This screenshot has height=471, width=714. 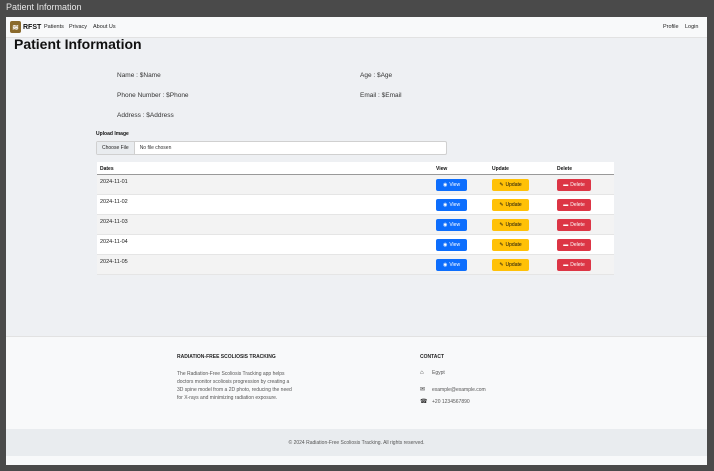 What do you see at coordinates (459, 390) in the screenshot?
I see `contact-email-text: example@example.com` at bounding box center [459, 390].